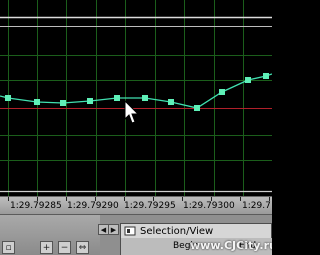  What do you see at coordinates (177, 231) in the screenshot?
I see `tab-label: Selection/View` at bounding box center [177, 231].